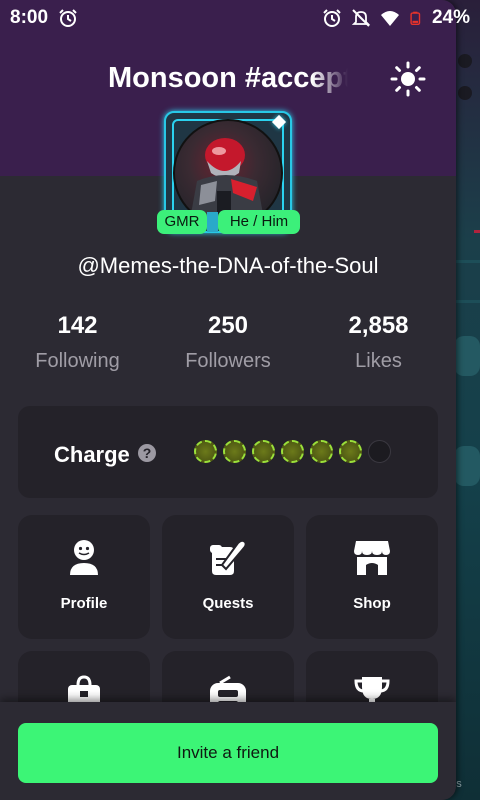  What do you see at coordinates (77, 325) in the screenshot?
I see `stat-value: 142` at bounding box center [77, 325].